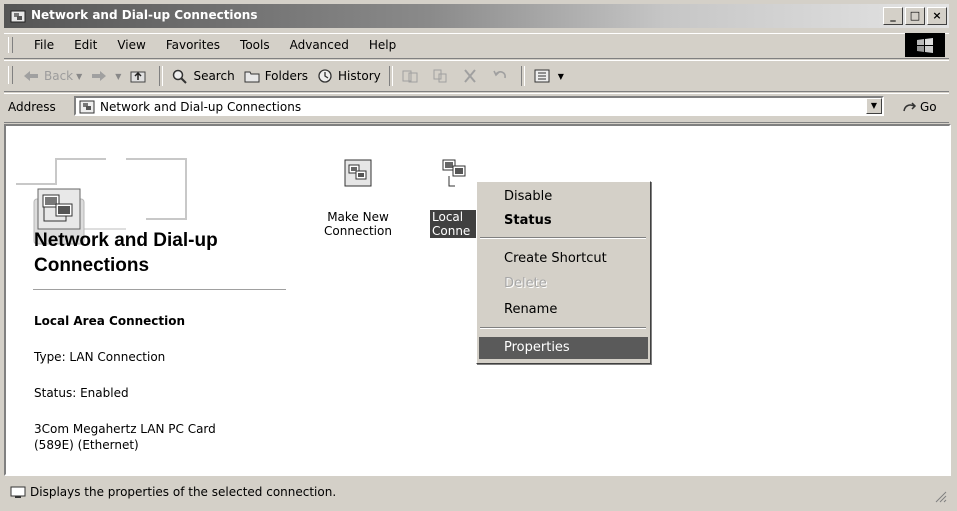 This screenshot has width=957, height=511. Describe the element at coordinates (201, 107) in the screenshot. I see `address-value: Network and Dial-up Connections` at that location.